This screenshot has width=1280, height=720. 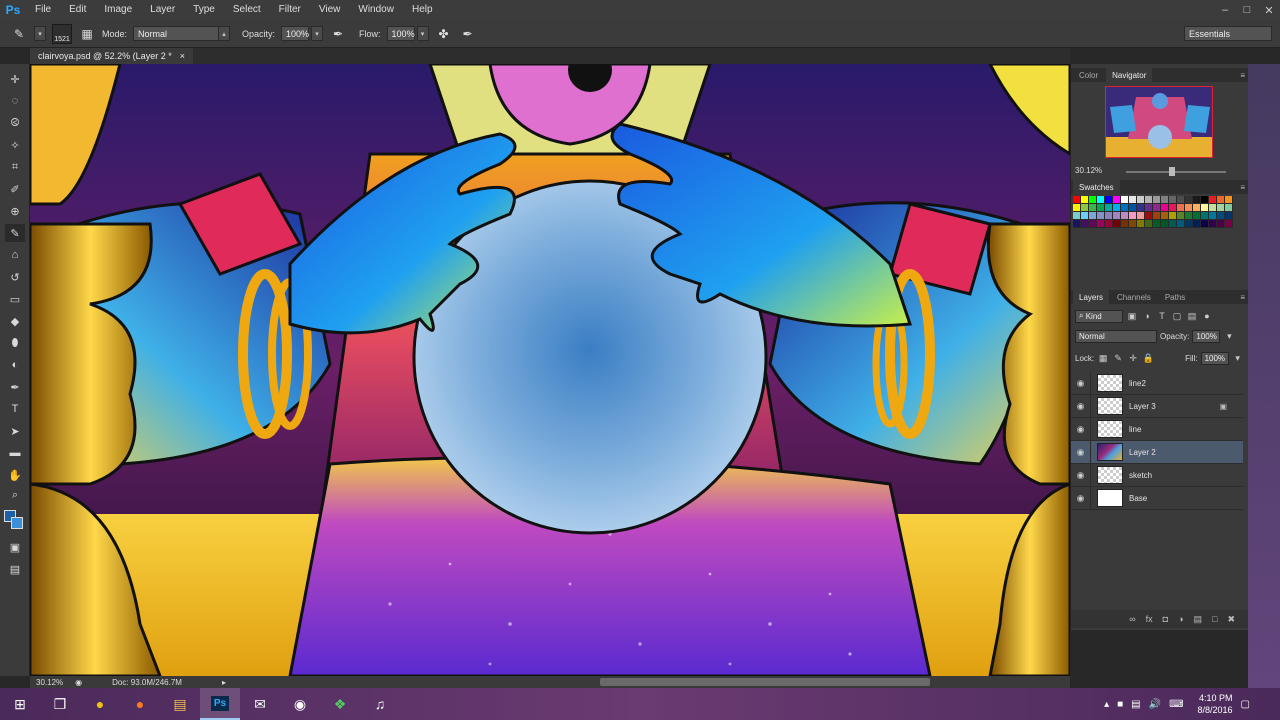 I want to click on filter-shape-icon: ▢, so click(x=1177, y=316).